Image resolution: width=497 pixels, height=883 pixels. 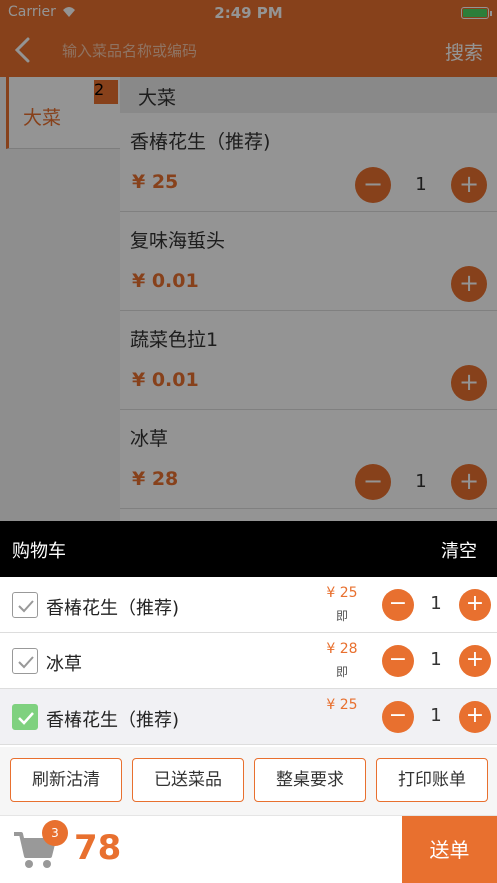 I want to click on cart-count-badge: 3, so click(x=55, y=833).